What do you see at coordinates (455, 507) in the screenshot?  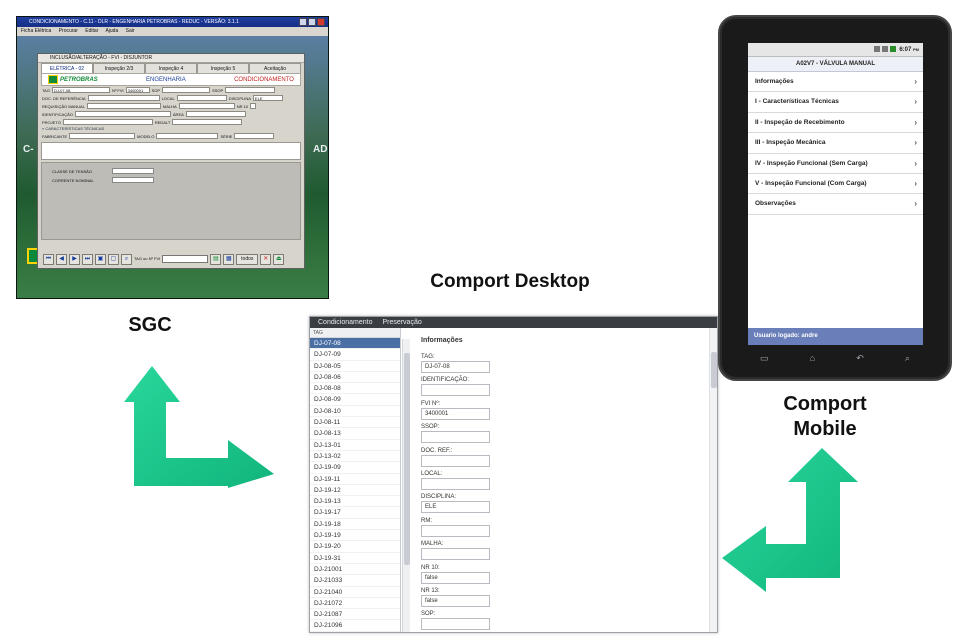 I see `field-input: ELE` at bounding box center [455, 507].